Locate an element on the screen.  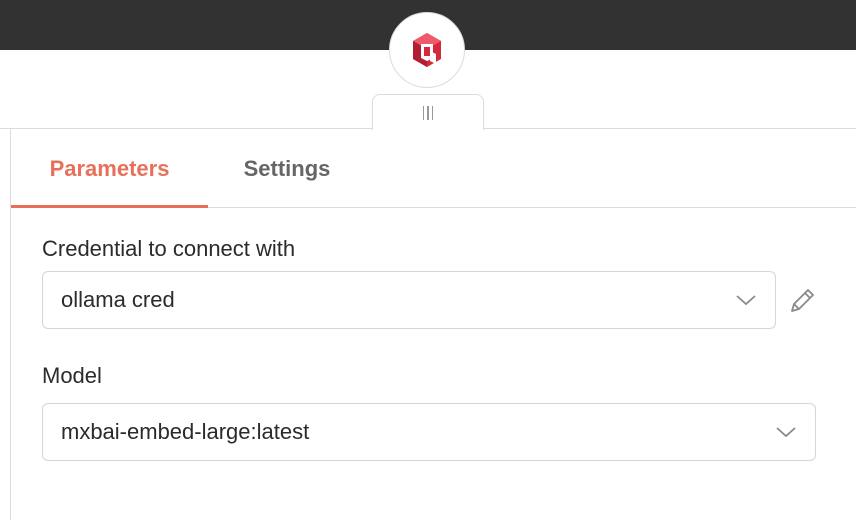
grip-icon is located at coordinates (428, 112).